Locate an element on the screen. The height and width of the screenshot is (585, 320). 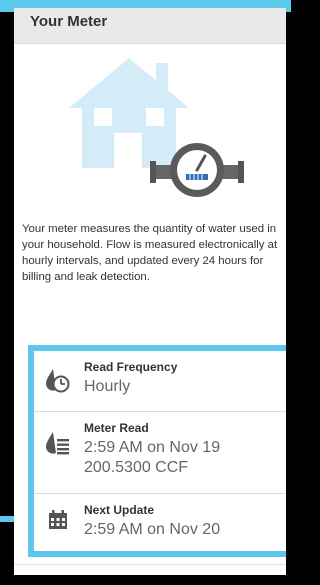
water-drop-list-icon is located at coordinates (57, 443).